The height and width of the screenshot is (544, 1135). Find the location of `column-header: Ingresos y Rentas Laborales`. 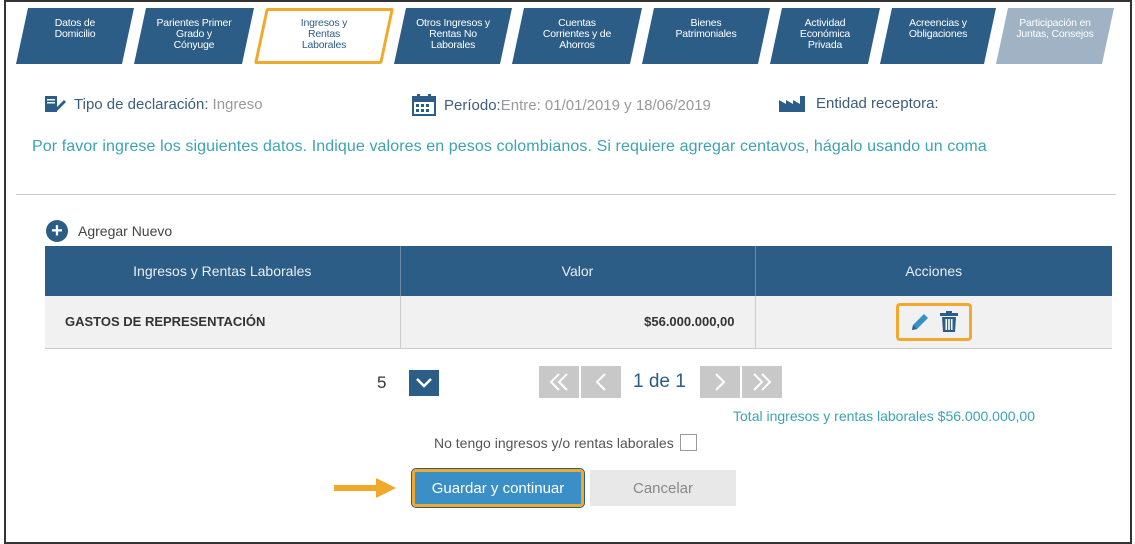

column-header: Ingresos y Rentas Laborales is located at coordinates (223, 271).